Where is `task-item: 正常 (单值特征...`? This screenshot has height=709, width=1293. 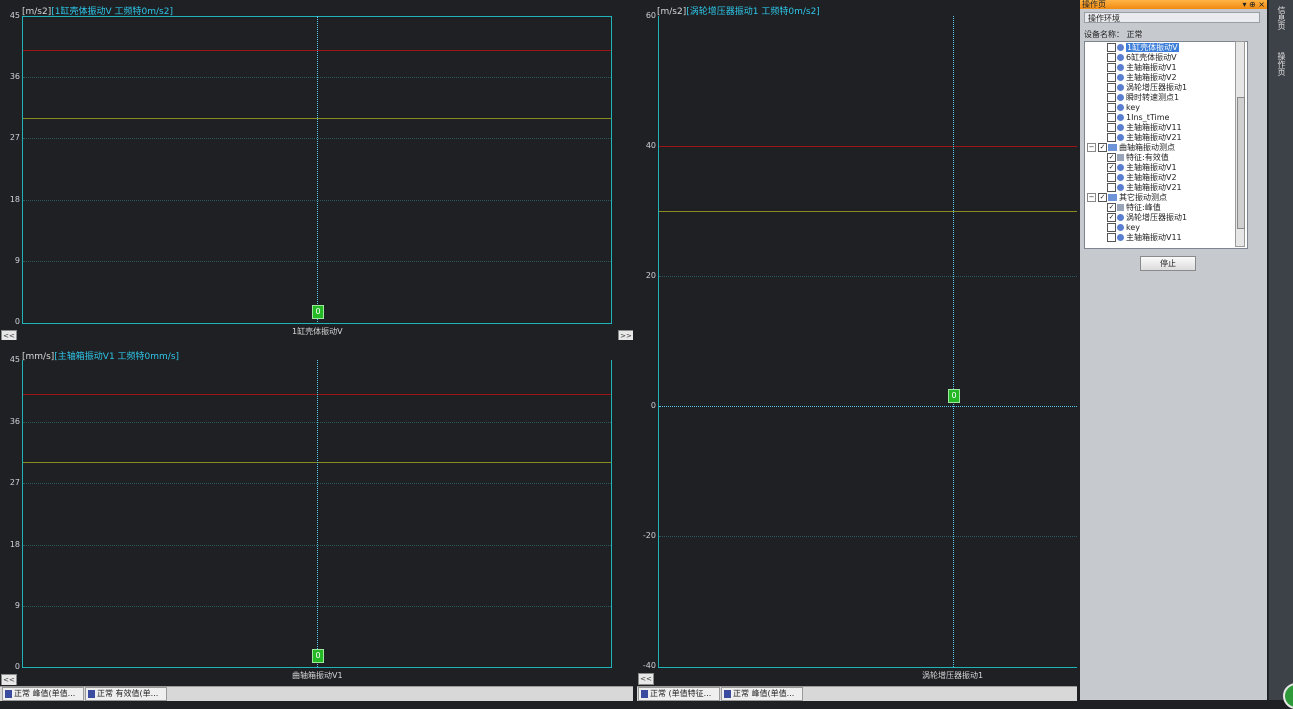 task-item: 正常 (单值特征... is located at coordinates (679, 694).